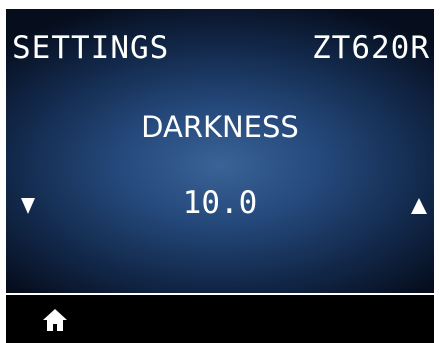 Image resolution: width=440 pixels, height=343 pixels. What do you see at coordinates (419, 206) in the screenshot?
I see `increase-arrow-icon` at bounding box center [419, 206].